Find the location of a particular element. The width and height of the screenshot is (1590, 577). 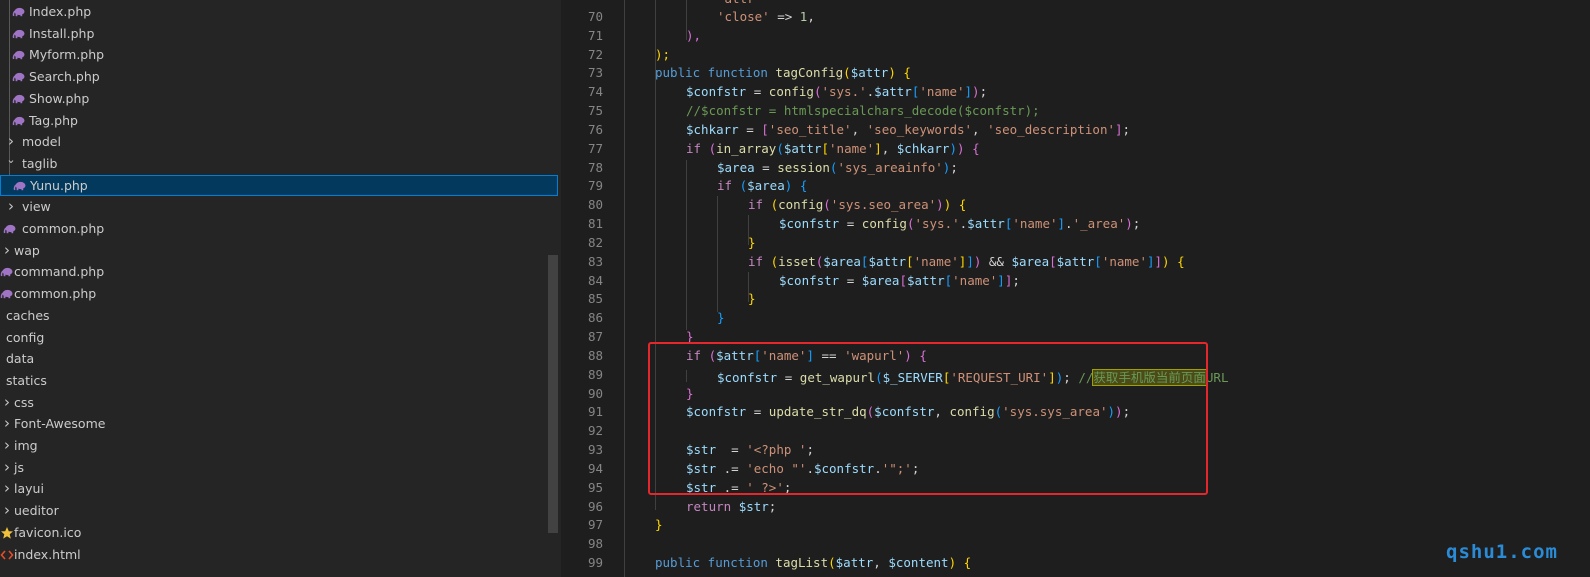

explorer-item-view: › view is located at coordinates (279, 206).